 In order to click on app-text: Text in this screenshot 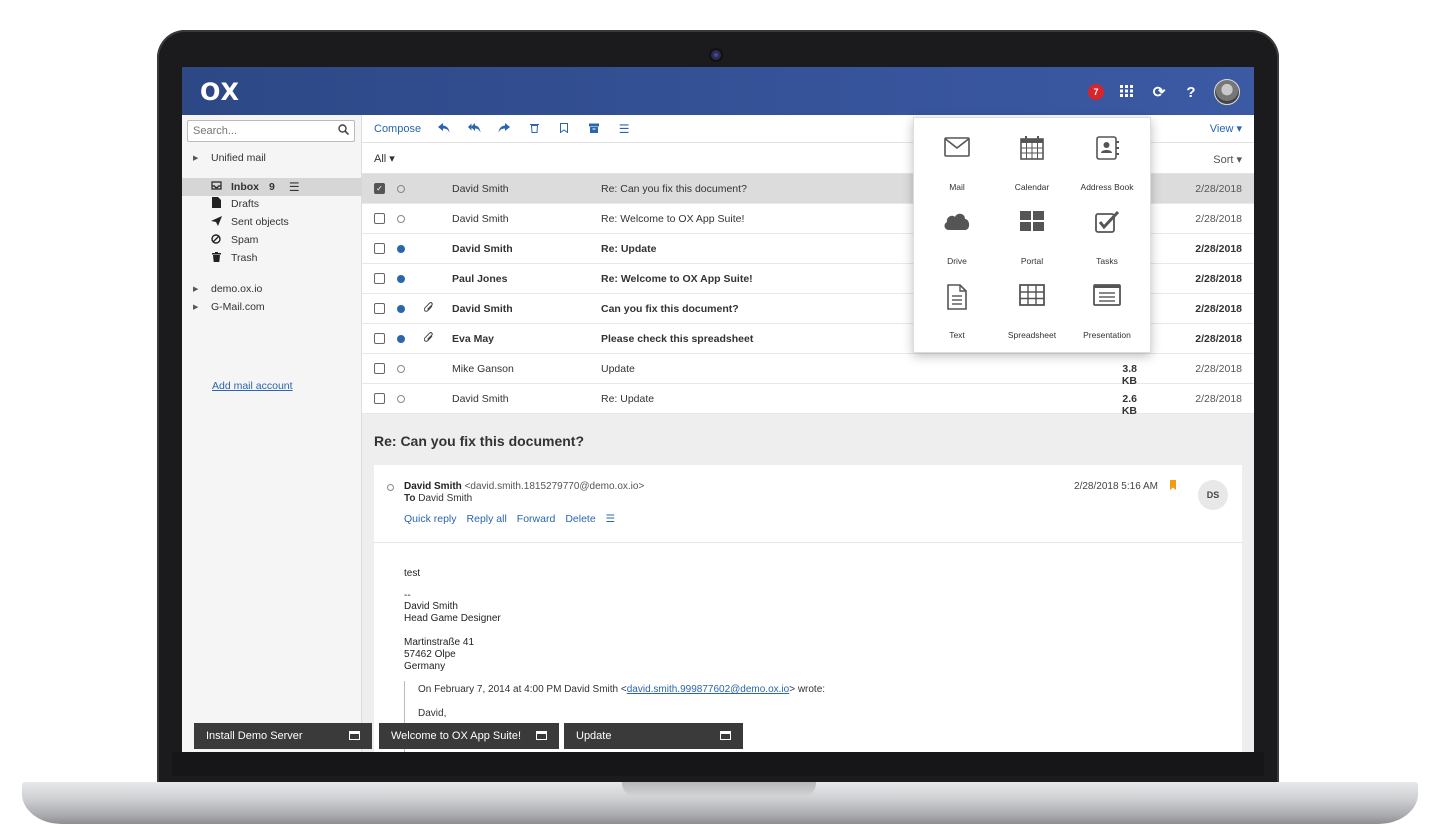, I will do `click(957, 319)`.